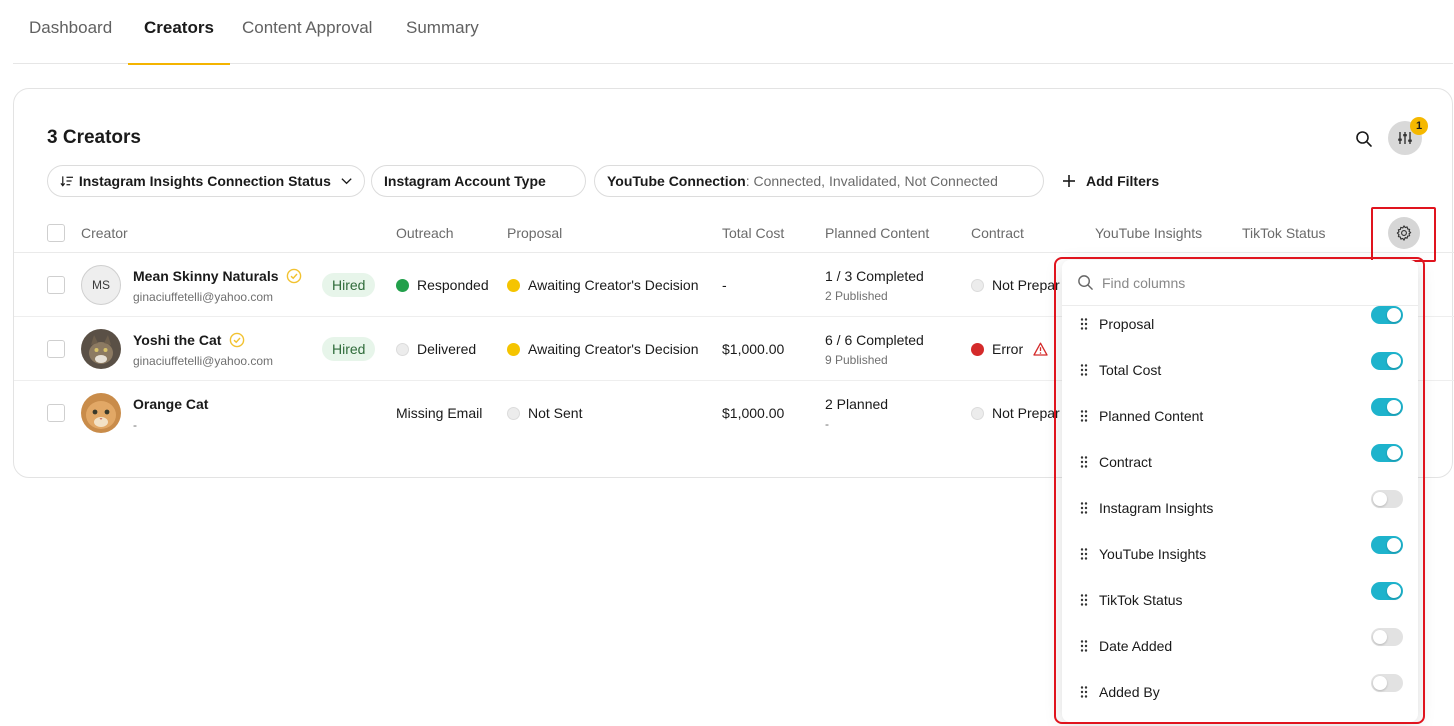  I want to click on column-header-tiktok-status: TikTok Status, so click(1284, 233).